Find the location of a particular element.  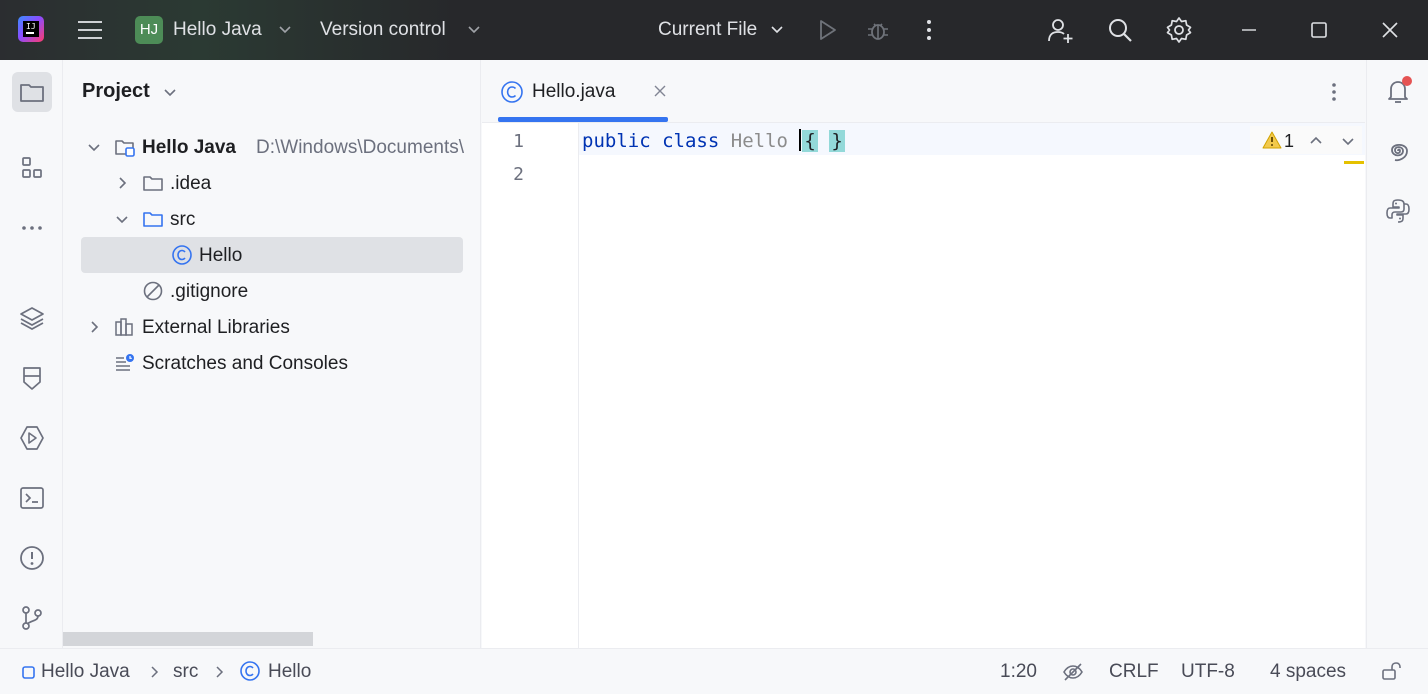

active-tab-indicator is located at coordinates (583, 119).